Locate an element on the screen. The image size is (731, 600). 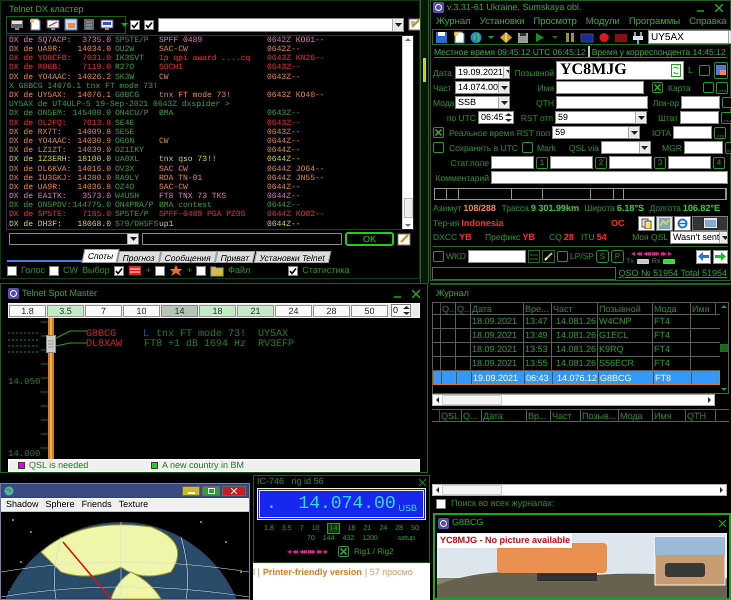
table-row: 18.09.2021 13:49 14.081.26 G1ECL FT4 is located at coordinates (576, 336).